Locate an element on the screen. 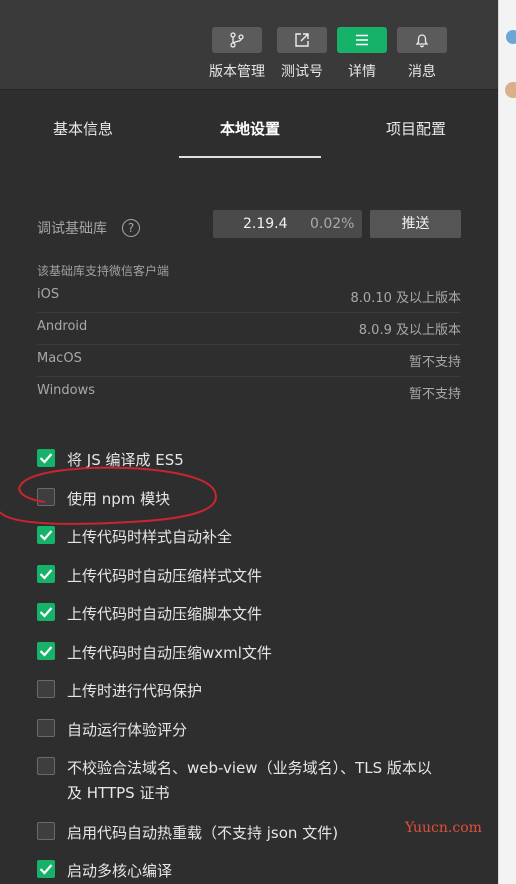  help-icon: ? is located at coordinates (131, 228).